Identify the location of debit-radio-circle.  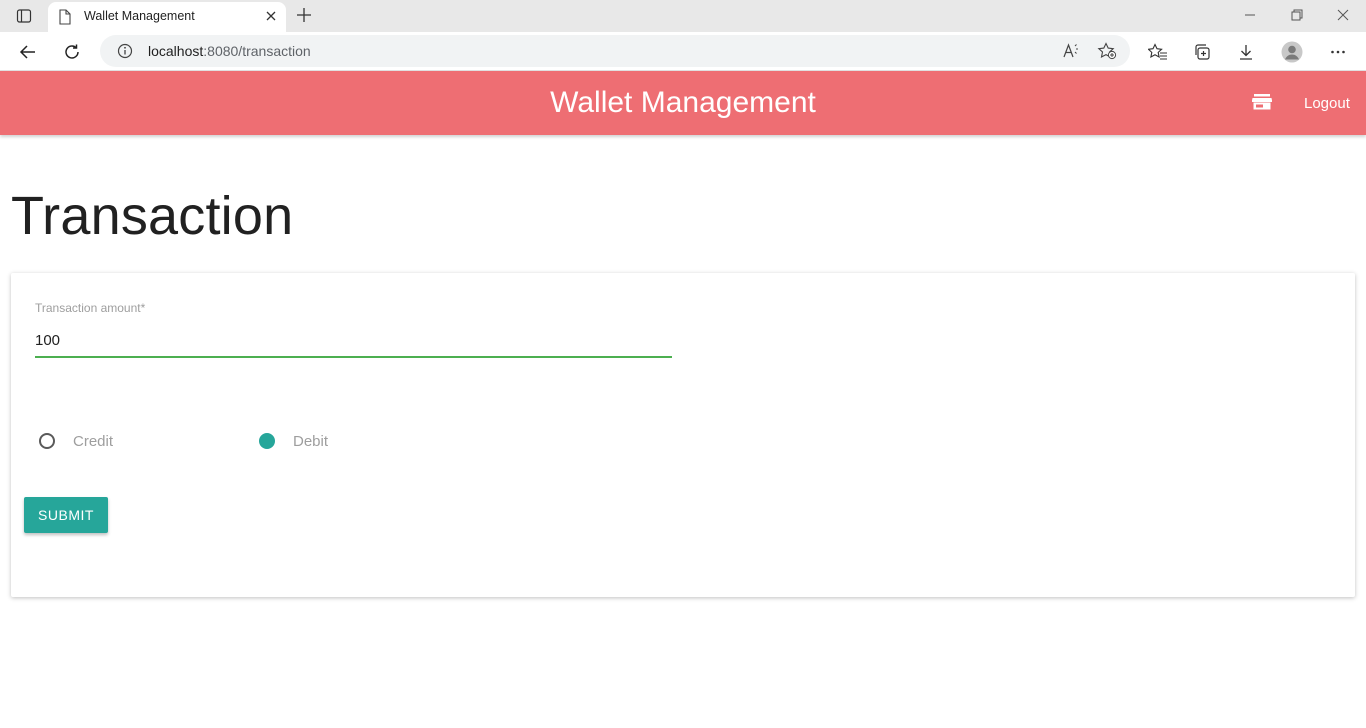
(267, 441).